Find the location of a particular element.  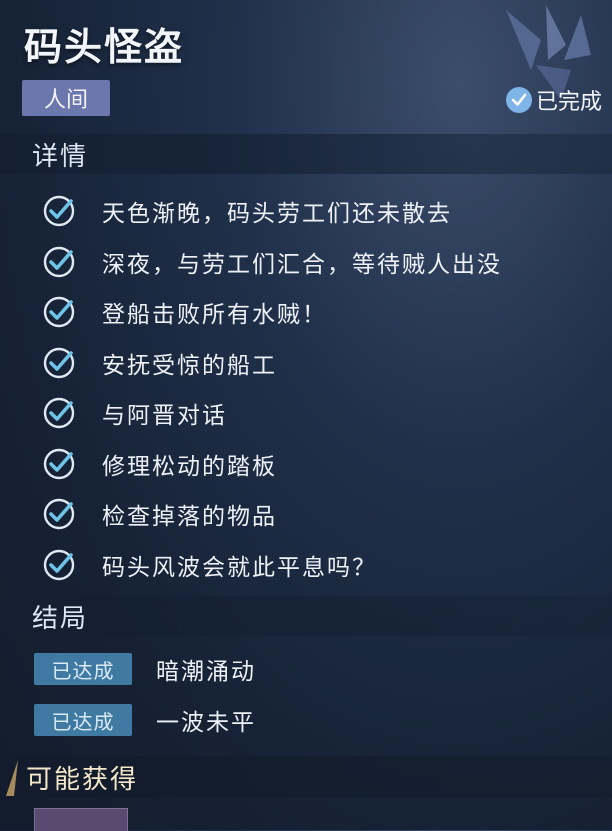

details-section-header: 详情 is located at coordinates (306, 154).